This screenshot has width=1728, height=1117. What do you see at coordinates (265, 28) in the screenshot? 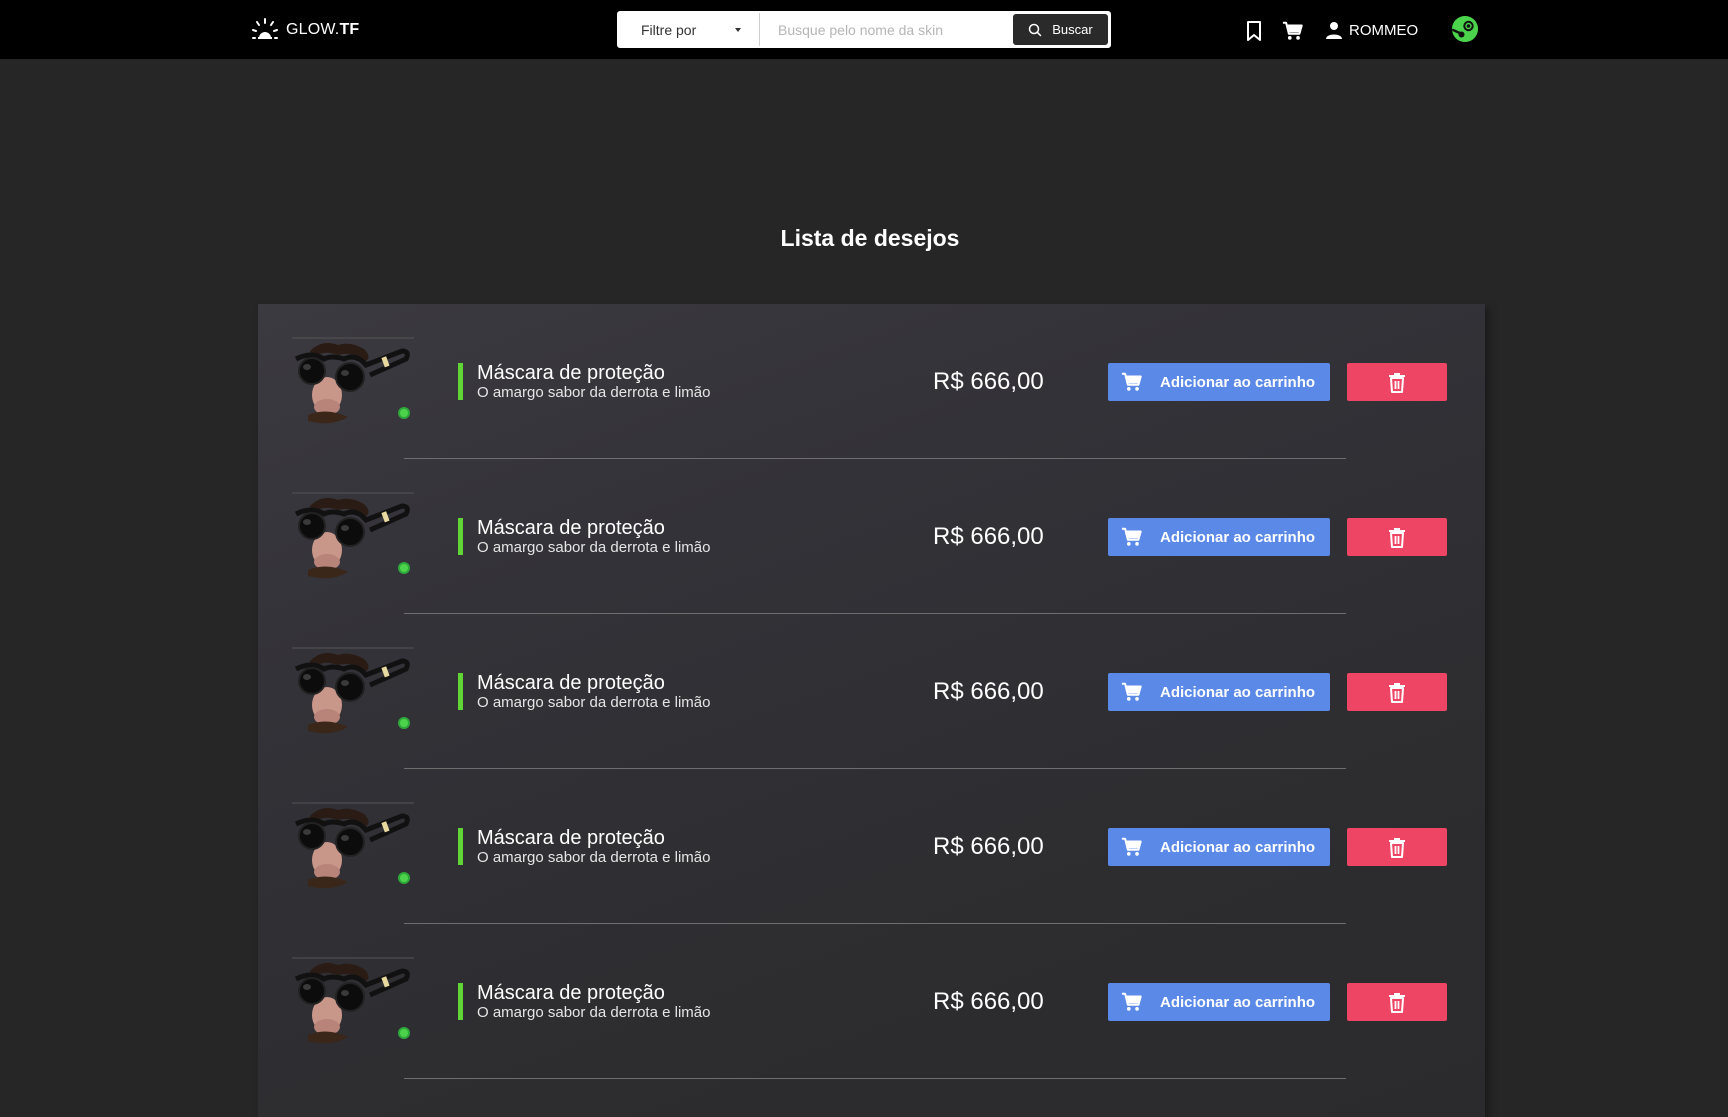
I see `sun-logo-icon` at bounding box center [265, 28].